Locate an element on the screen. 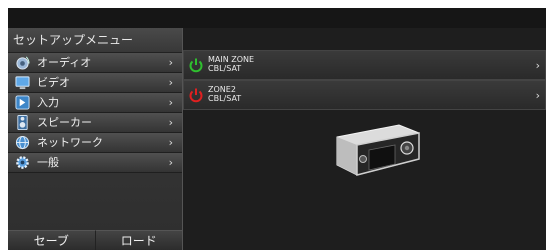 The height and width of the screenshot is (250, 546). monitor-icon is located at coordinates (22, 83).